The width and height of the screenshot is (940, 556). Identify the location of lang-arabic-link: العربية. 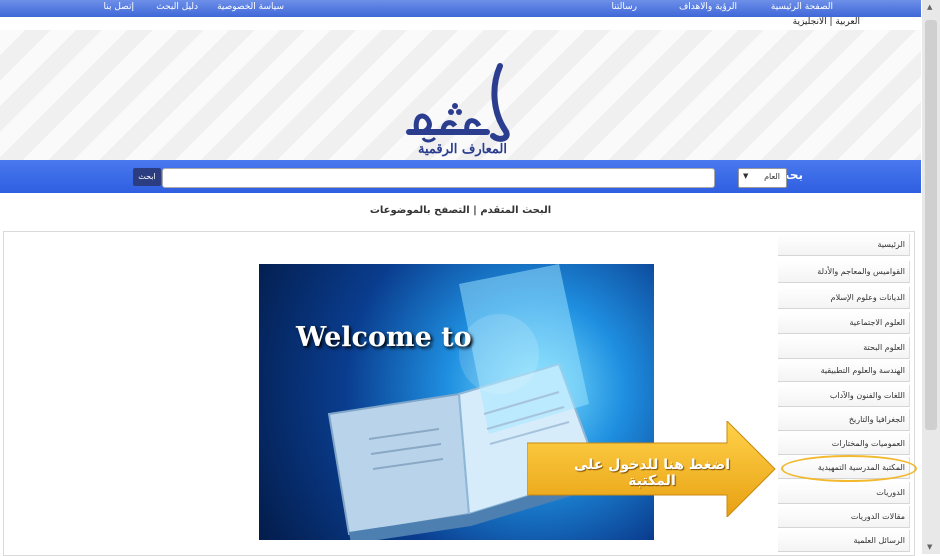
(847, 22).